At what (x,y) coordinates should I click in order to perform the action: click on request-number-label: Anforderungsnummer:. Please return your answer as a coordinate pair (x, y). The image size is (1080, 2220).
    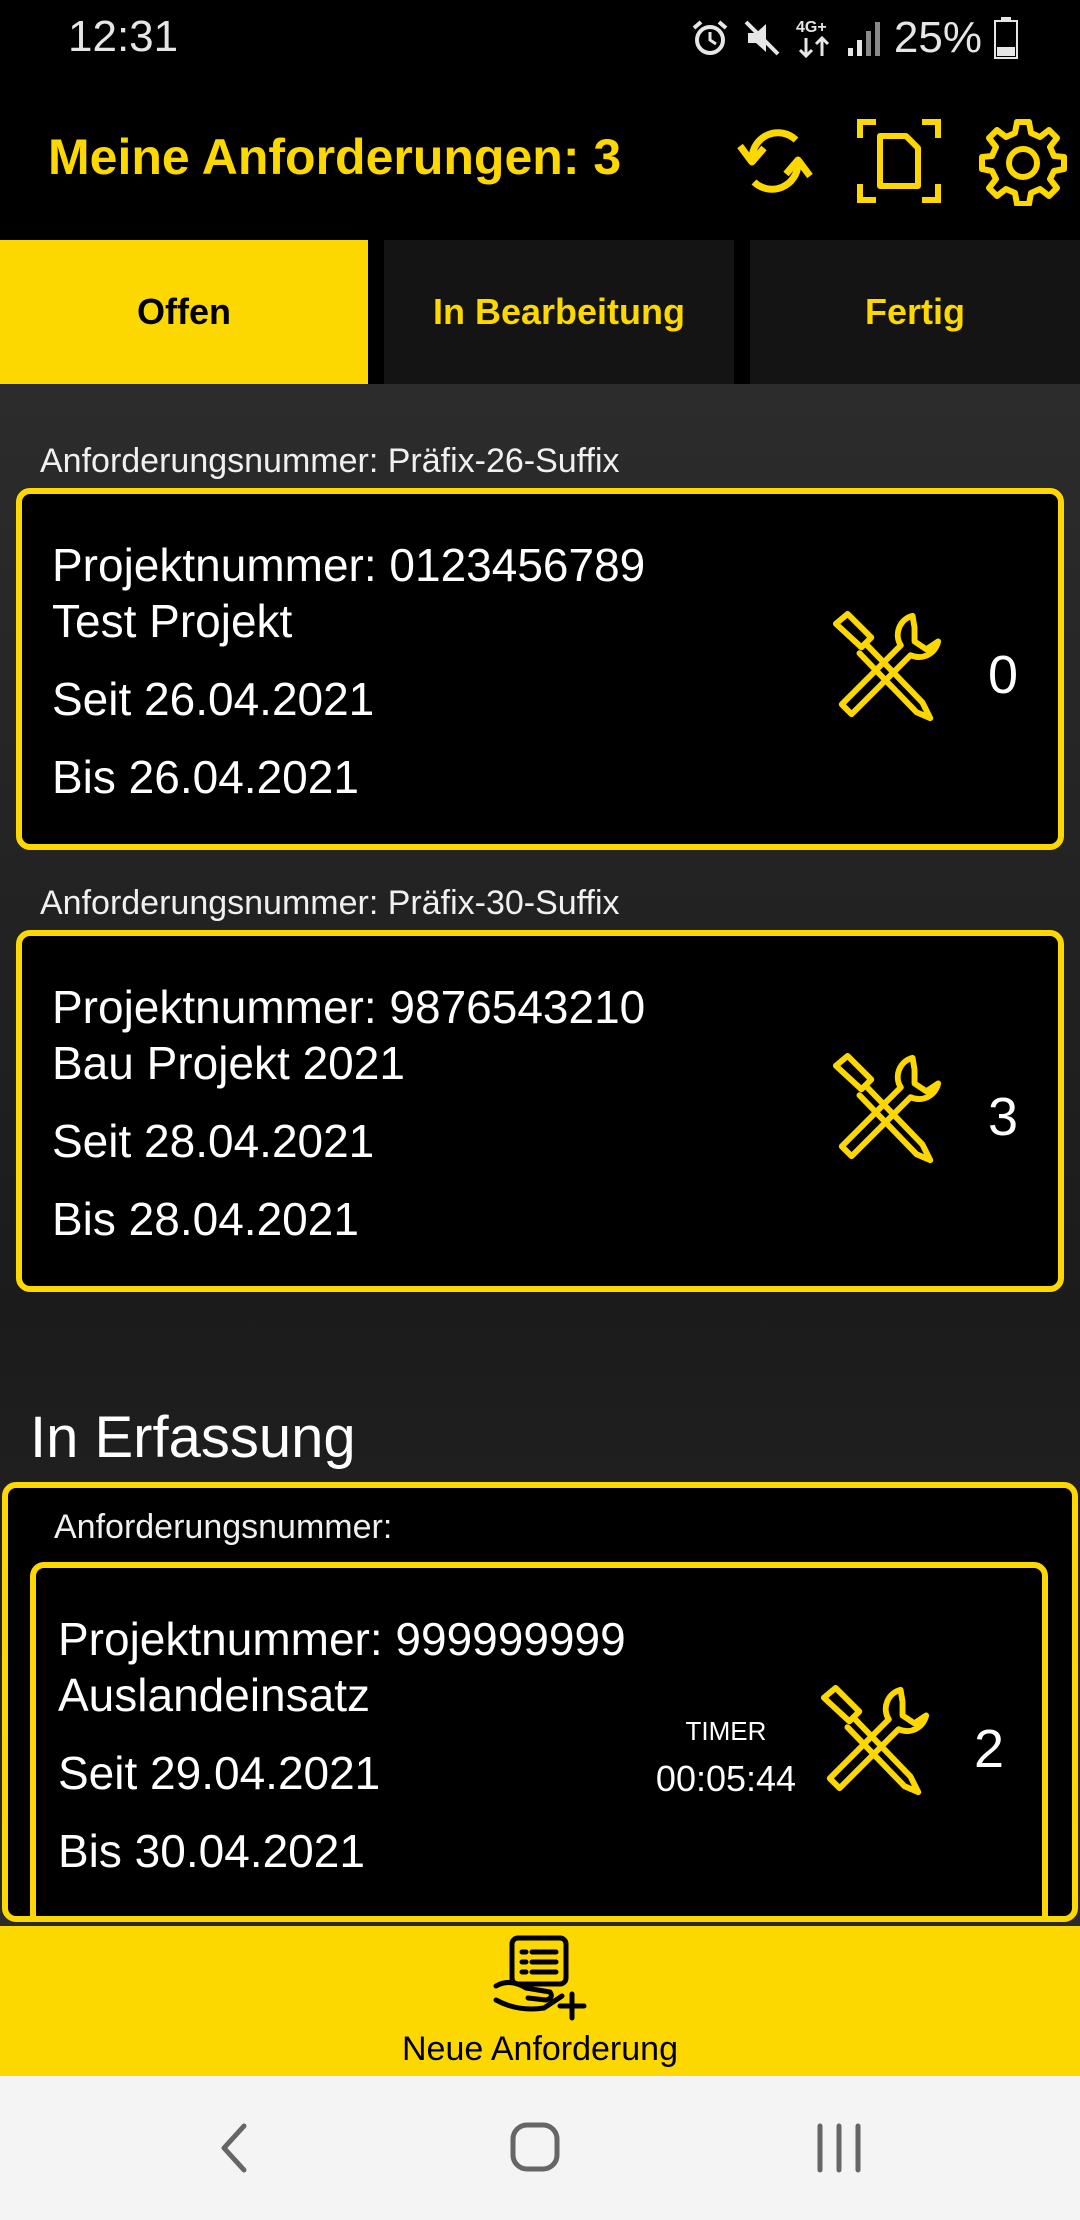
    Looking at the image, I should click on (223, 1527).